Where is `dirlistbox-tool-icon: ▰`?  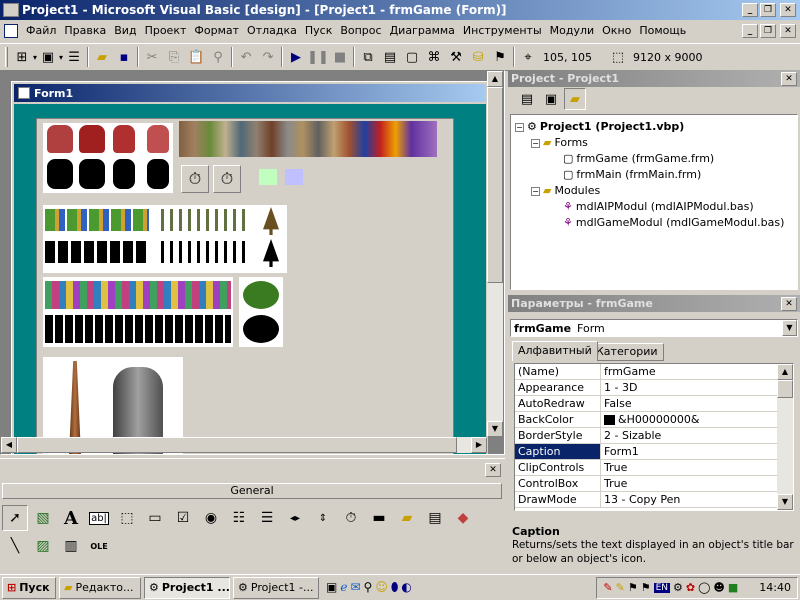 dirlistbox-tool-icon: ▰ is located at coordinates (407, 518).